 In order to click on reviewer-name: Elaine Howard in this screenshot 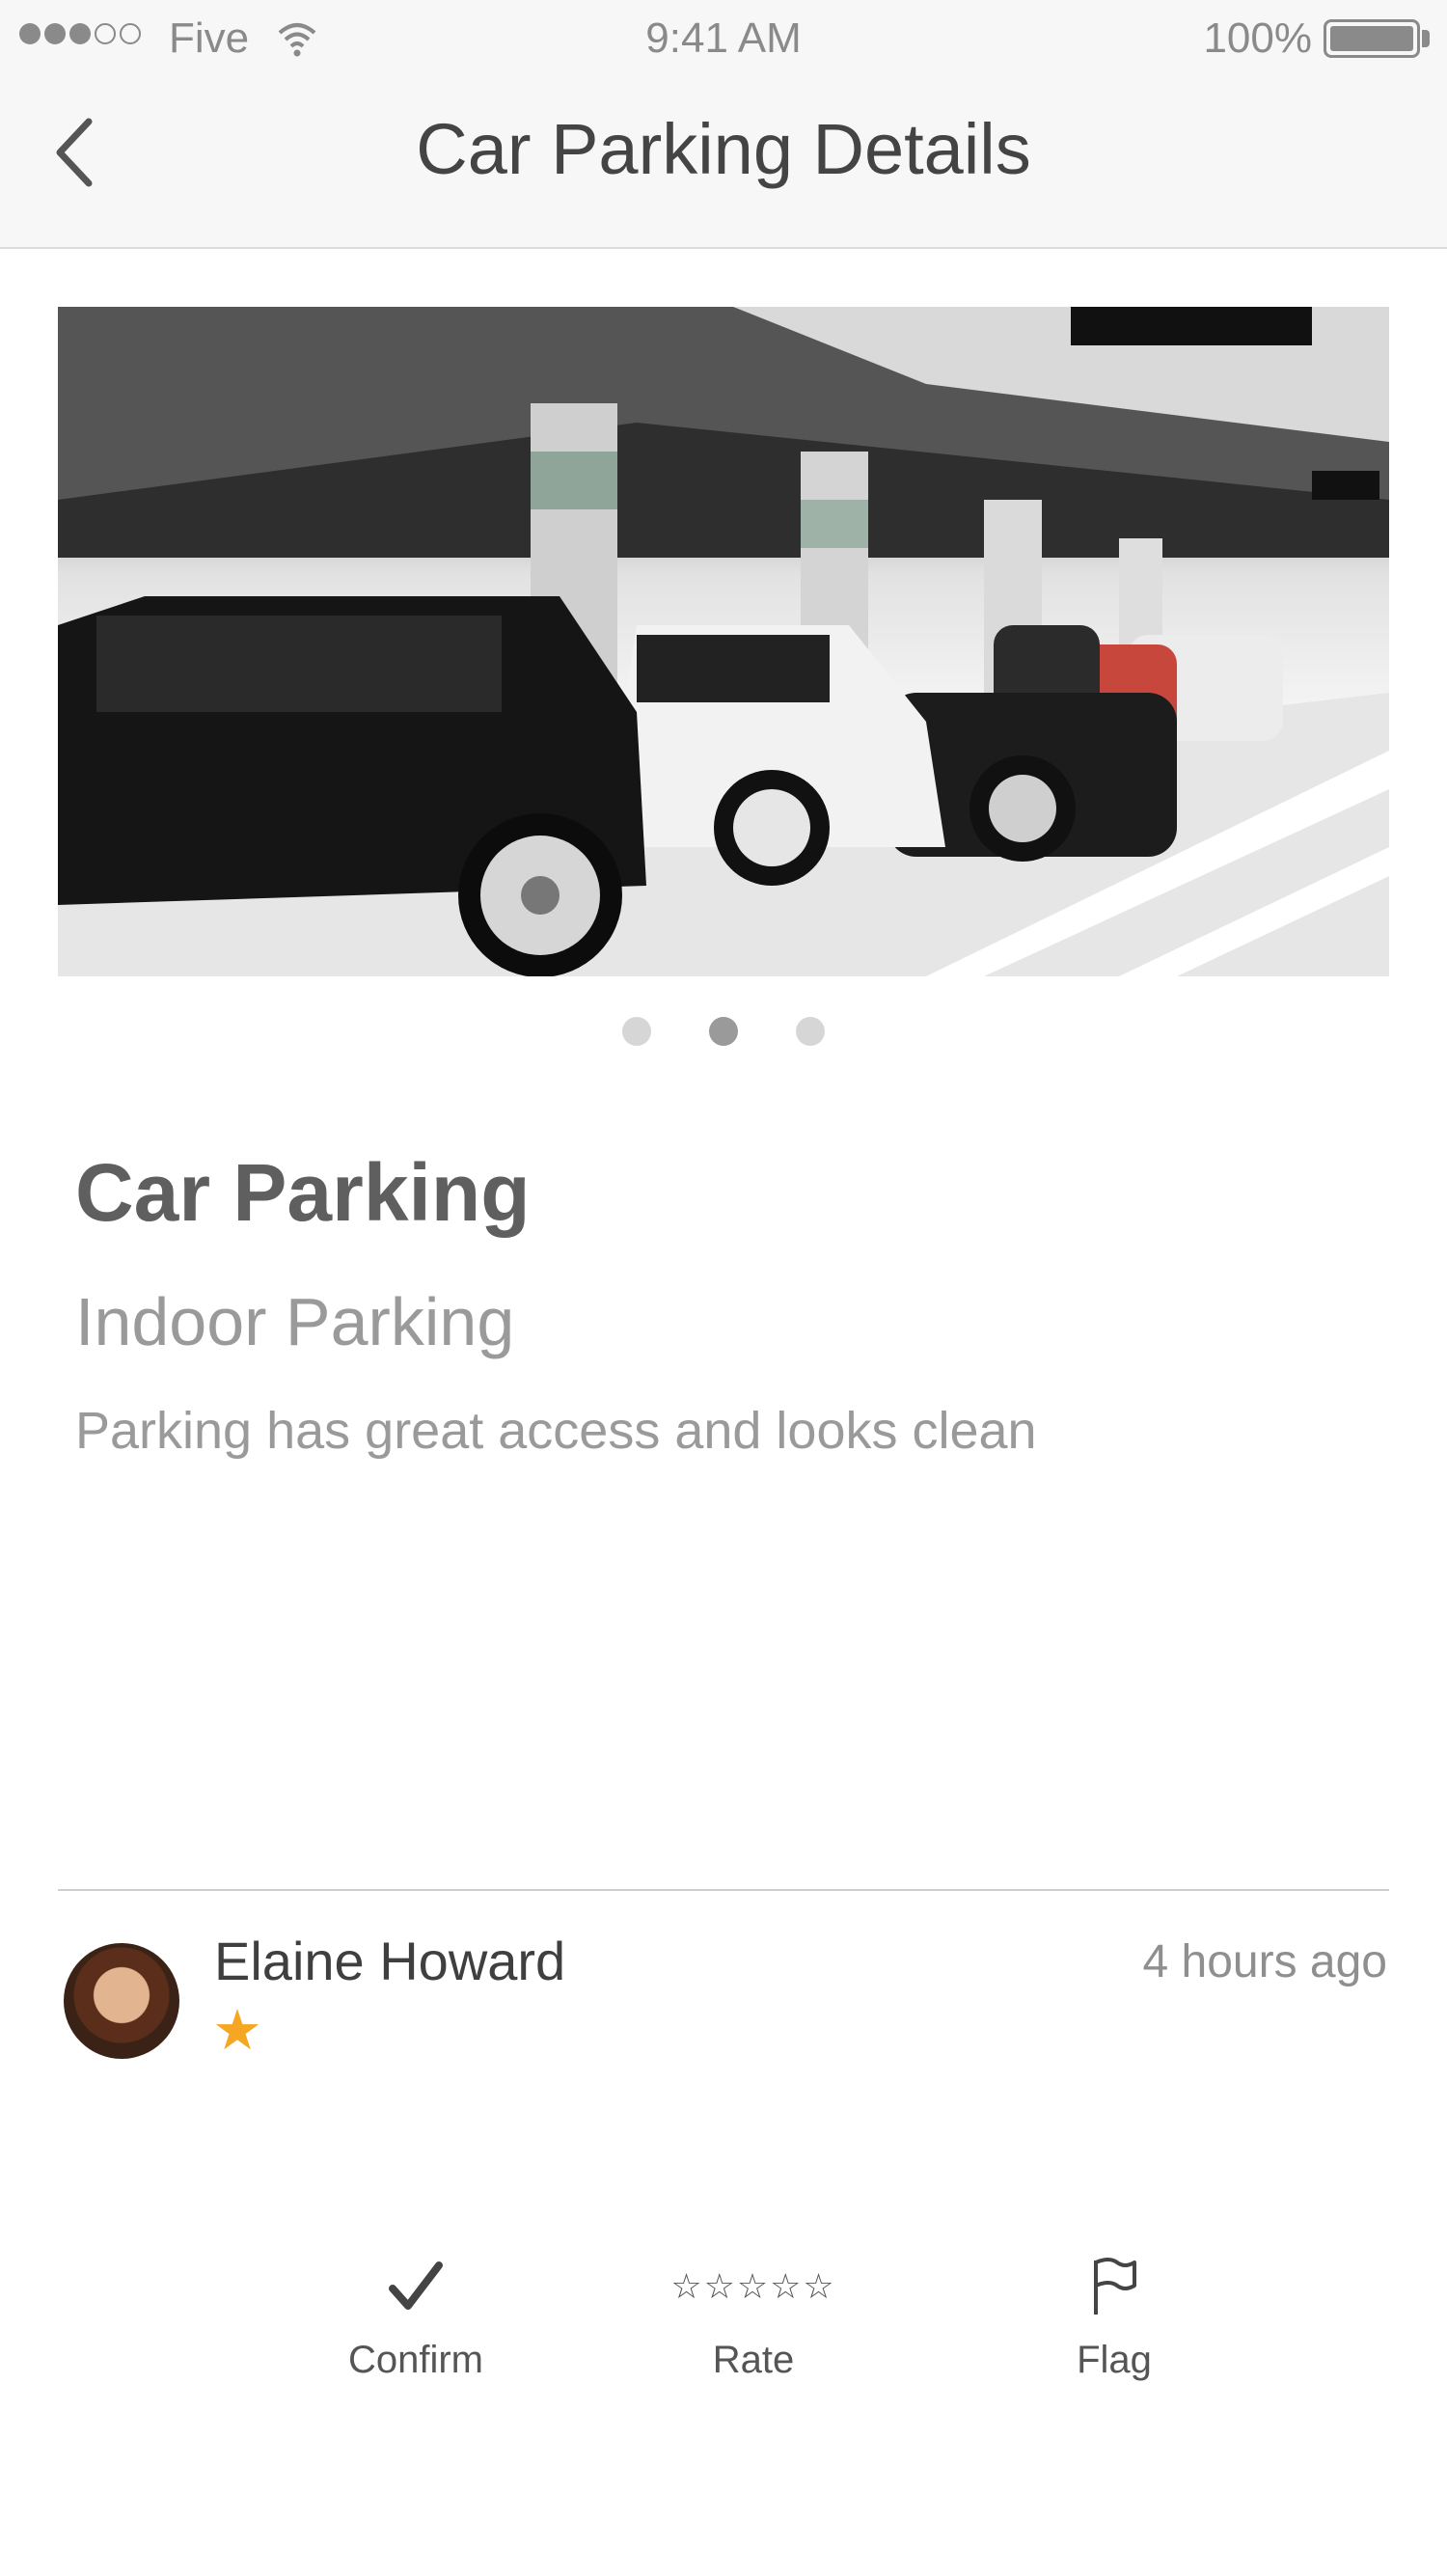, I will do `click(389, 1961)`.